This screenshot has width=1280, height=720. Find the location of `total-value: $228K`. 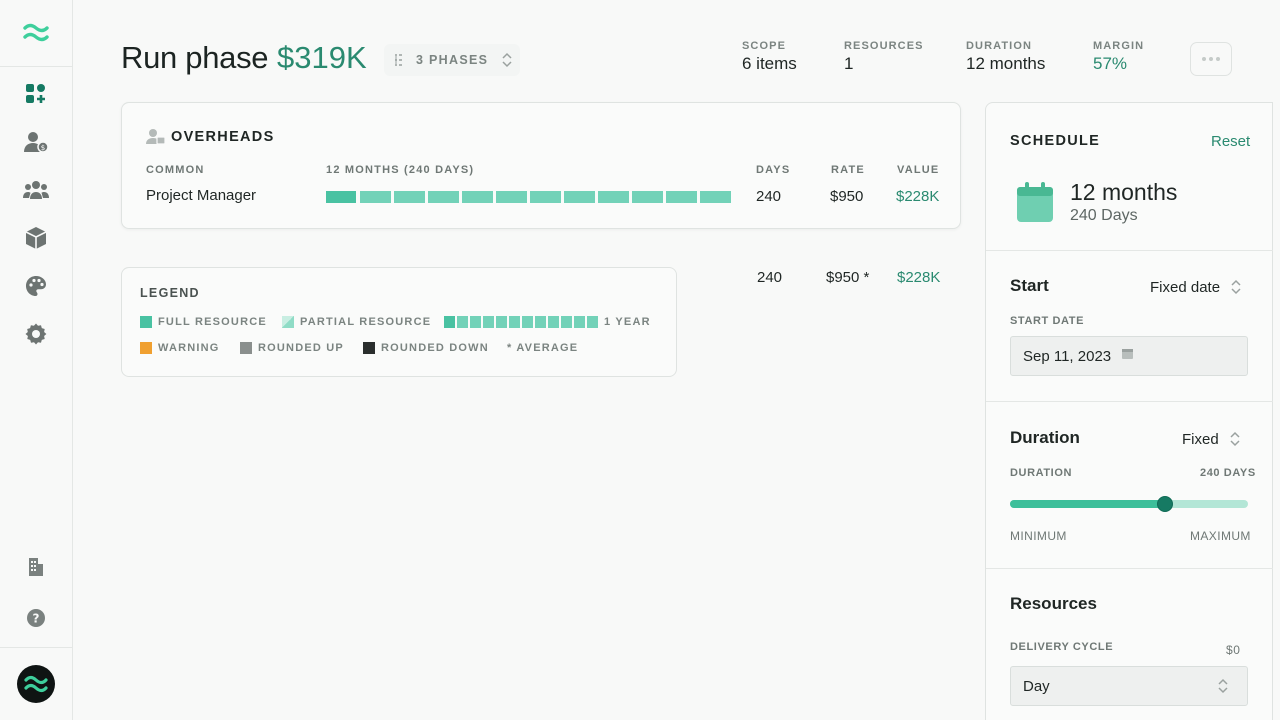

total-value: $228K is located at coordinates (919, 277).